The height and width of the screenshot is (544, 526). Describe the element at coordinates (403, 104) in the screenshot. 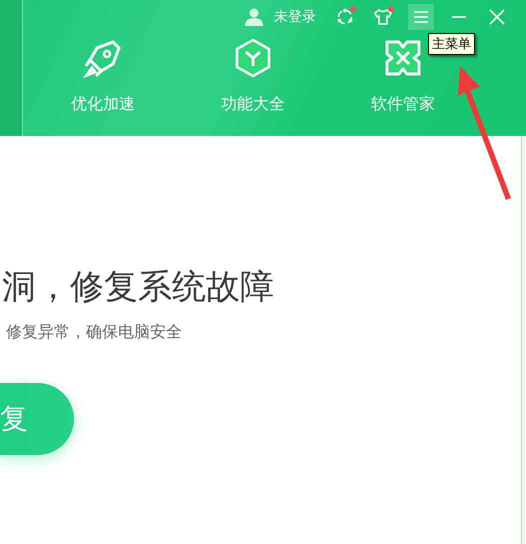

I see `nav-tab: 软件管家` at that location.